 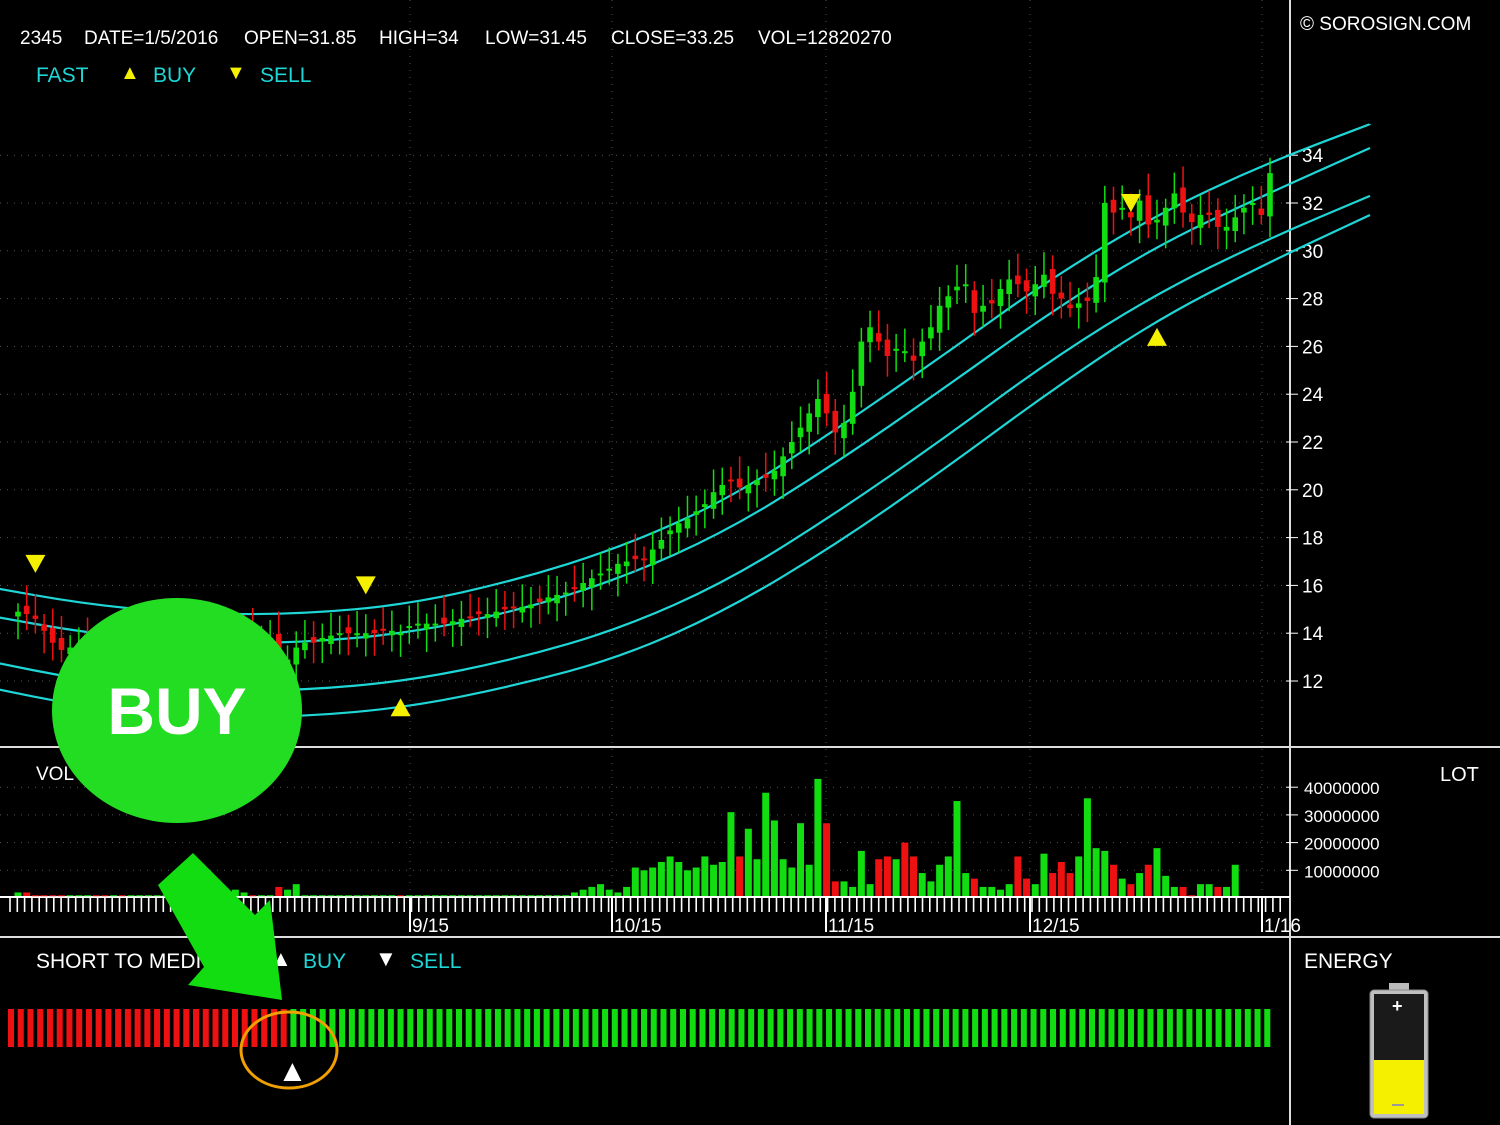 What do you see at coordinates (220, 926) in the screenshot?
I see `arrow-pointer` at bounding box center [220, 926].